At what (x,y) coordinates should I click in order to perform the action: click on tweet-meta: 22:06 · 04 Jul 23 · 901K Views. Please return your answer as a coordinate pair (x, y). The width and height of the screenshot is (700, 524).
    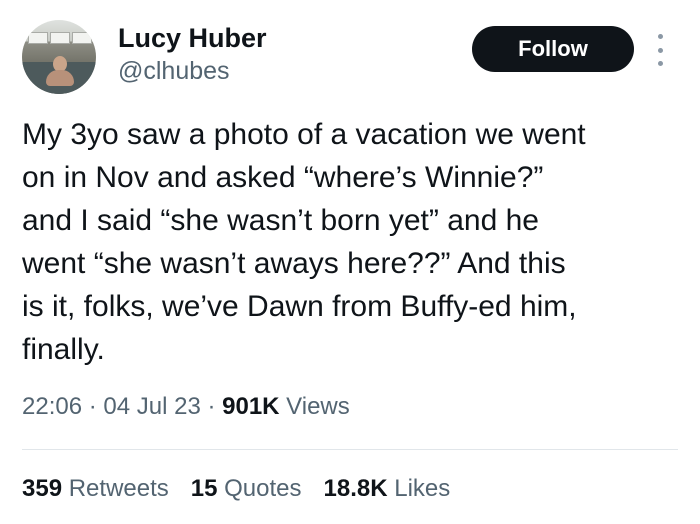
    Looking at the image, I should click on (186, 407).